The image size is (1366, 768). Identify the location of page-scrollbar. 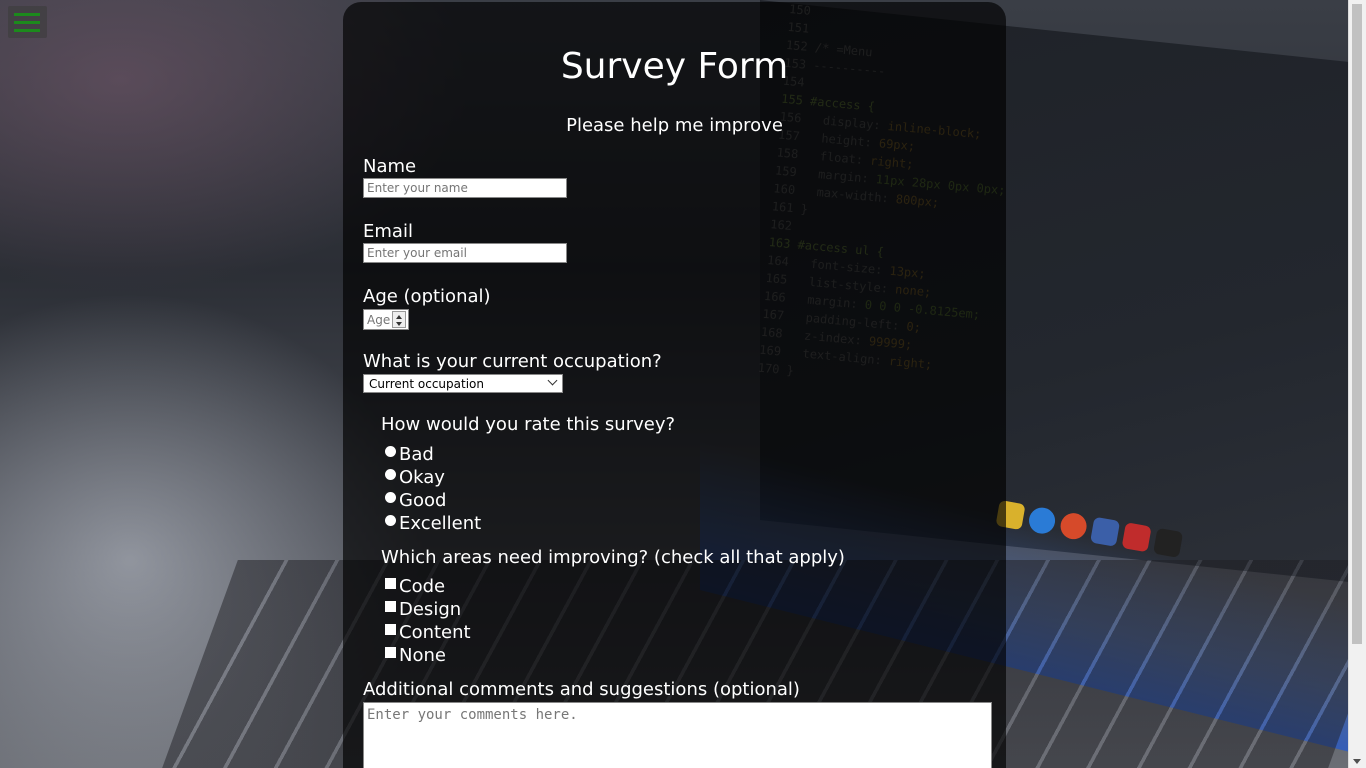
(1357, 384).